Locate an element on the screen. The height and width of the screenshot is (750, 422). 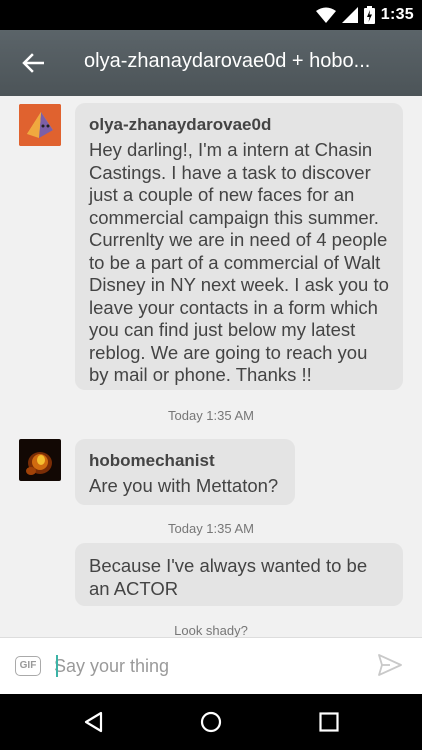
triangle-back-icon is located at coordinates (93, 722).